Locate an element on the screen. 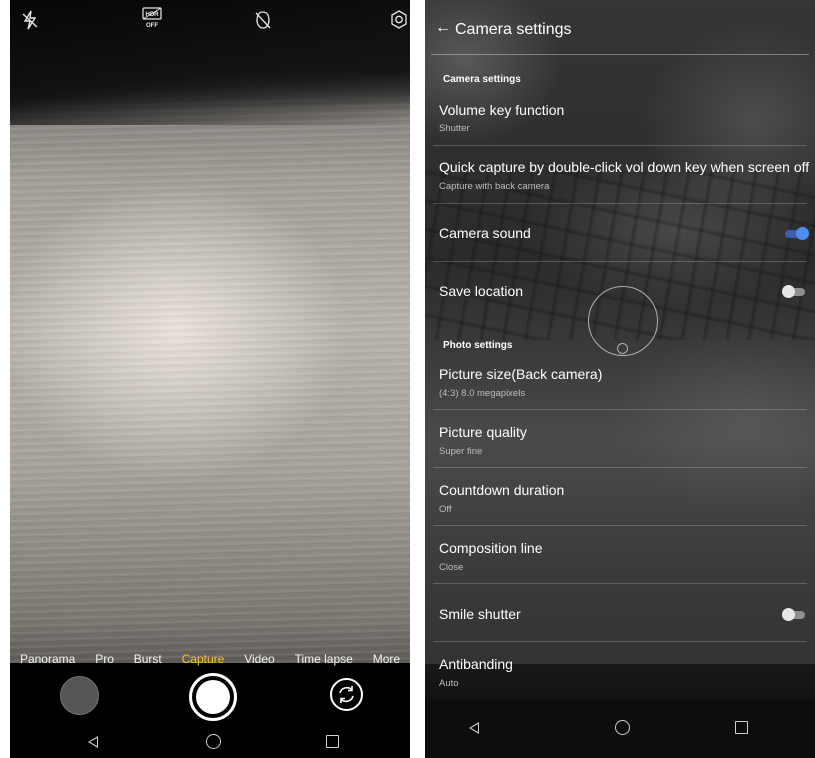  mode-time-lapse: Time lapse is located at coordinates (324, 659).